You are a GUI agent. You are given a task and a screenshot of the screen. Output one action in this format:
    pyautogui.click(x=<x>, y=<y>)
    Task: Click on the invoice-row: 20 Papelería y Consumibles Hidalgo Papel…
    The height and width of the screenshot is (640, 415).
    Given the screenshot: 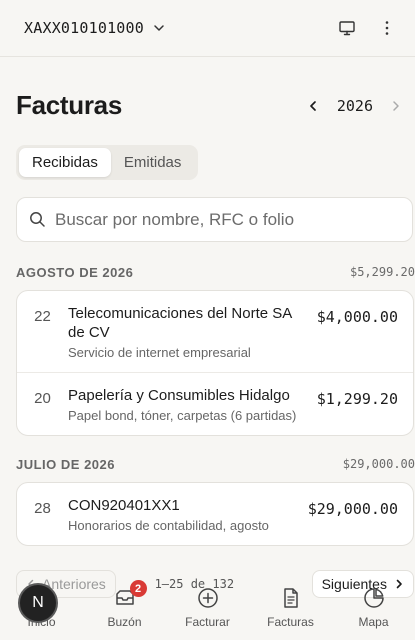 What is the action you would take?
    pyautogui.click(x=215, y=404)
    